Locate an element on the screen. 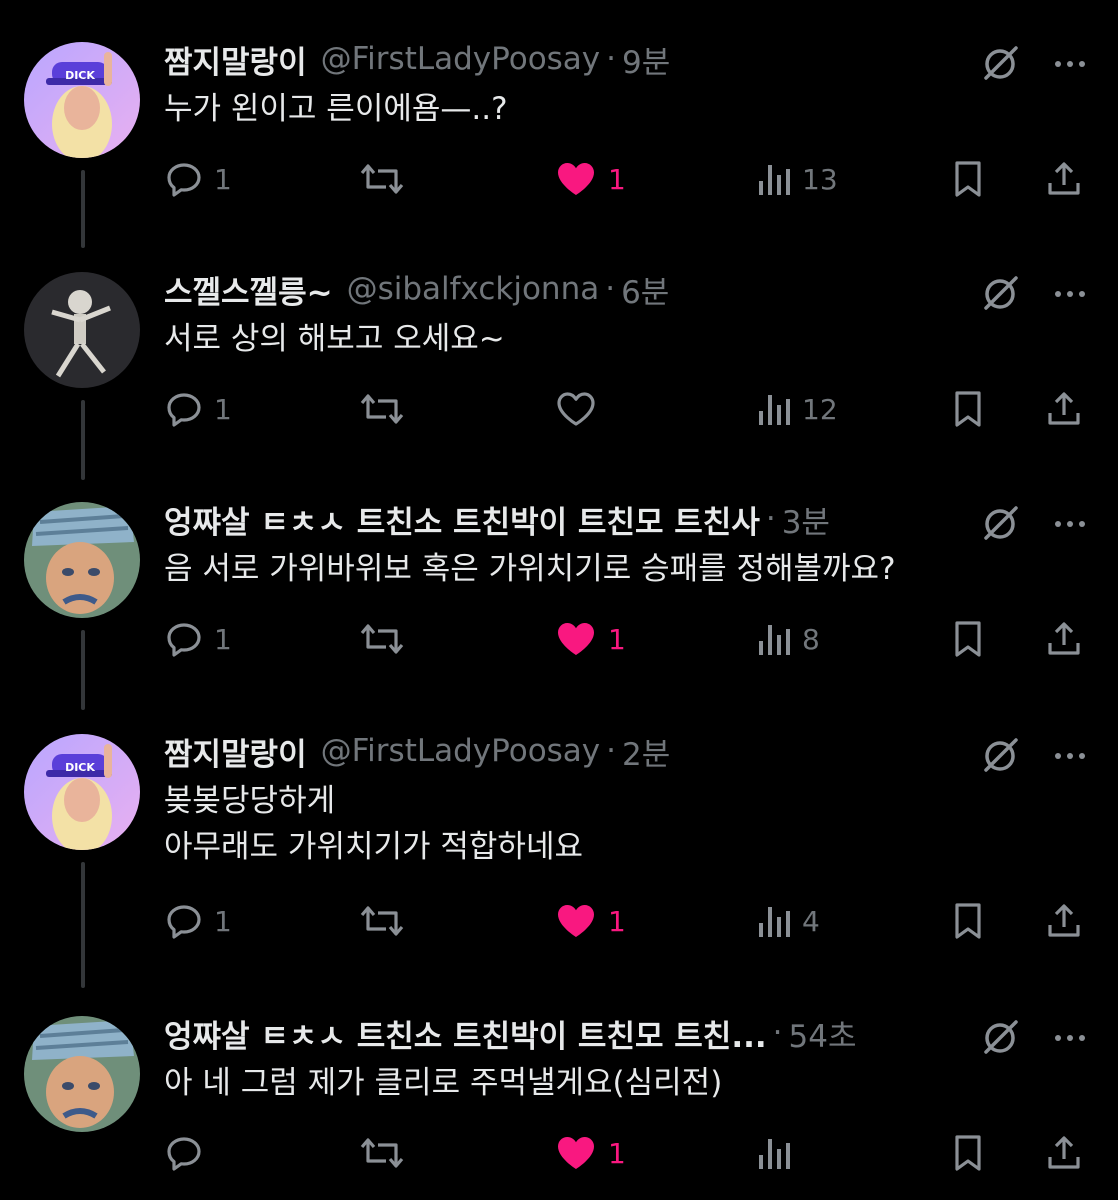 The image size is (1118, 1200). views-button is located at coordinates (774, 1153).